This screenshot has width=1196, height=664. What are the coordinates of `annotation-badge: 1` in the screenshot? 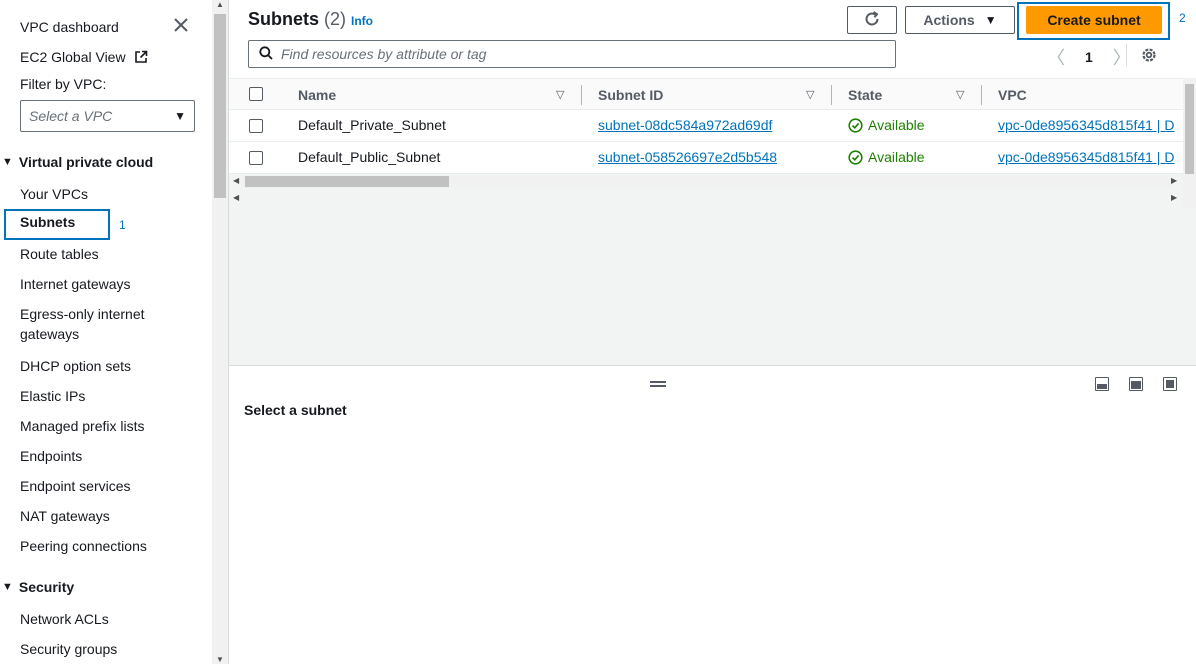 It's located at (122, 225).